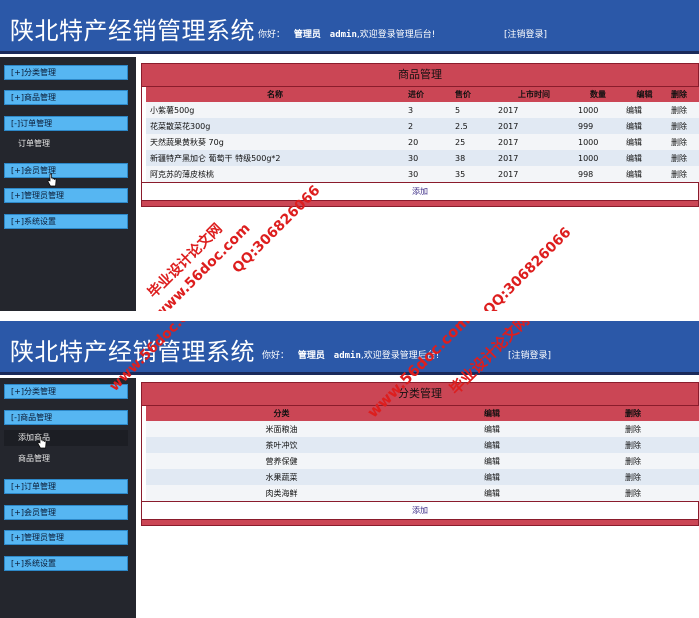 This screenshot has height=618, width=699. What do you see at coordinates (534, 94) in the screenshot?
I see `column-header-launch-time: 上市时间` at bounding box center [534, 94].